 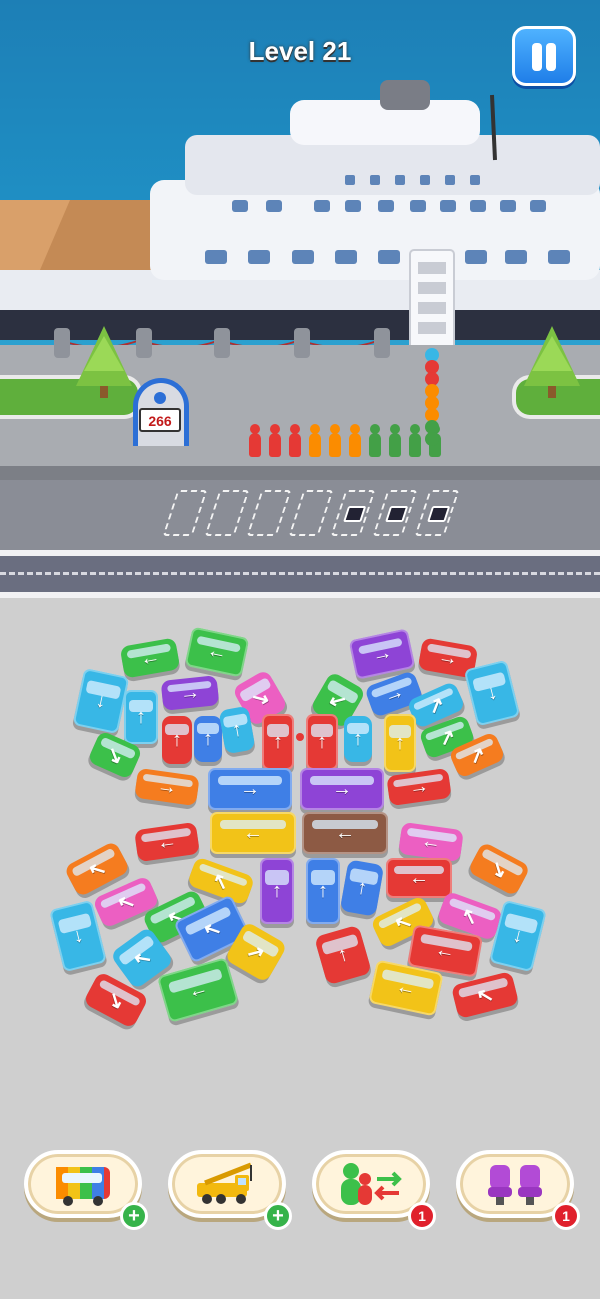 What do you see at coordinates (371, 1184) in the screenshot?
I see `swap-people-icon` at bounding box center [371, 1184].